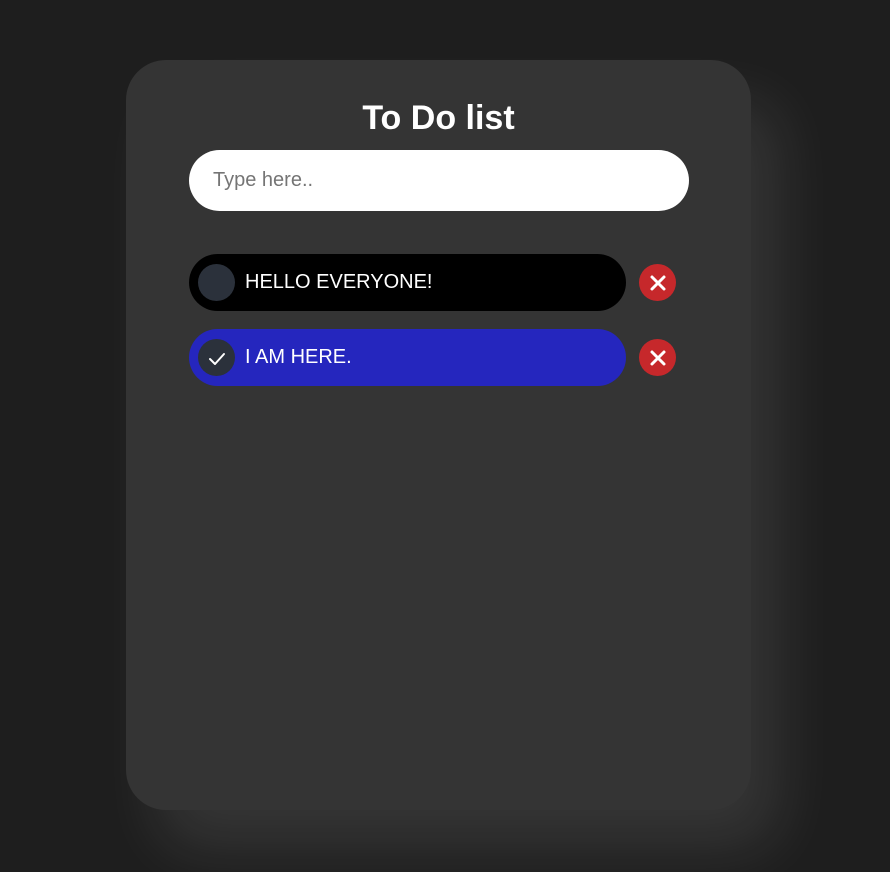 This screenshot has height=872, width=890. What do you see at coordinates (298, 357) in the screenshot?
I see `todo-item-label: I AM HERE.` at bounding box center [298, 357].